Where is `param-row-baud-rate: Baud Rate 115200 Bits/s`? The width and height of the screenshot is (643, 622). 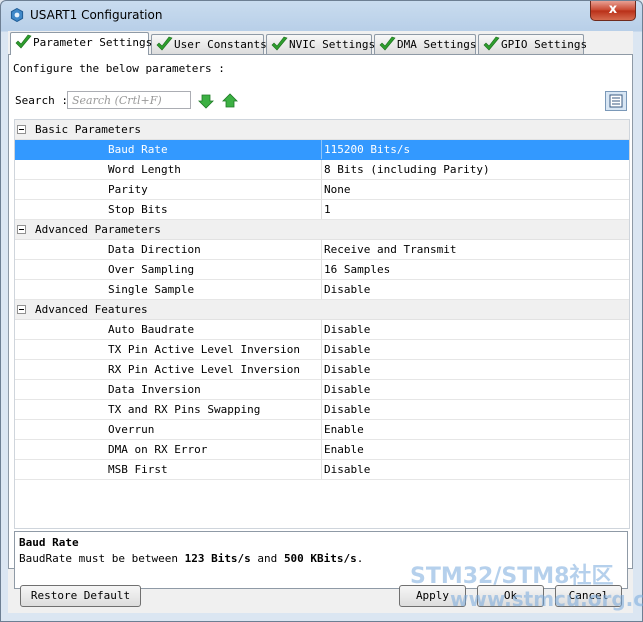
param-row-baud-rate: Baud Rate 115200 Bits/s is located at coordinates (322, 150).